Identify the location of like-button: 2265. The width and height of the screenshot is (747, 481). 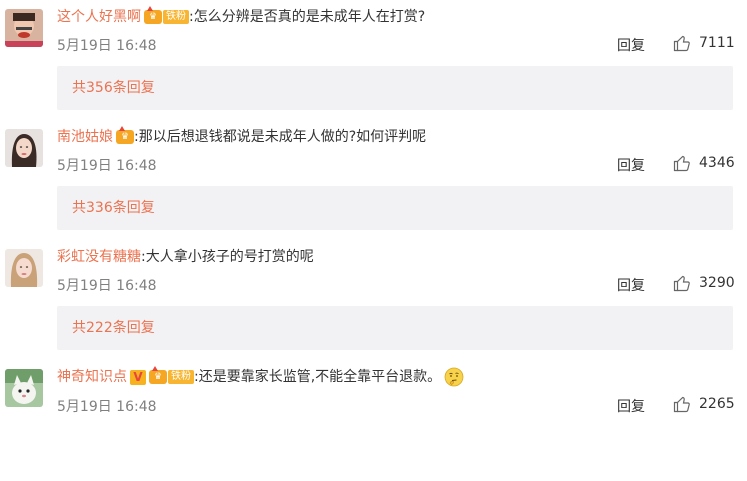
(704, 404).